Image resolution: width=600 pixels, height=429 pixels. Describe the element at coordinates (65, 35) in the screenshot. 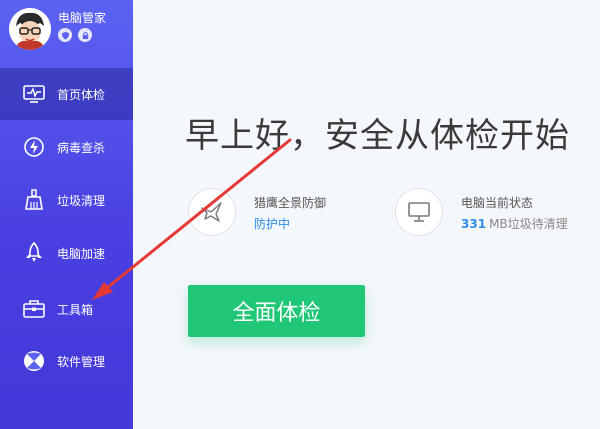

I see `shield-badge-icon` at that location.